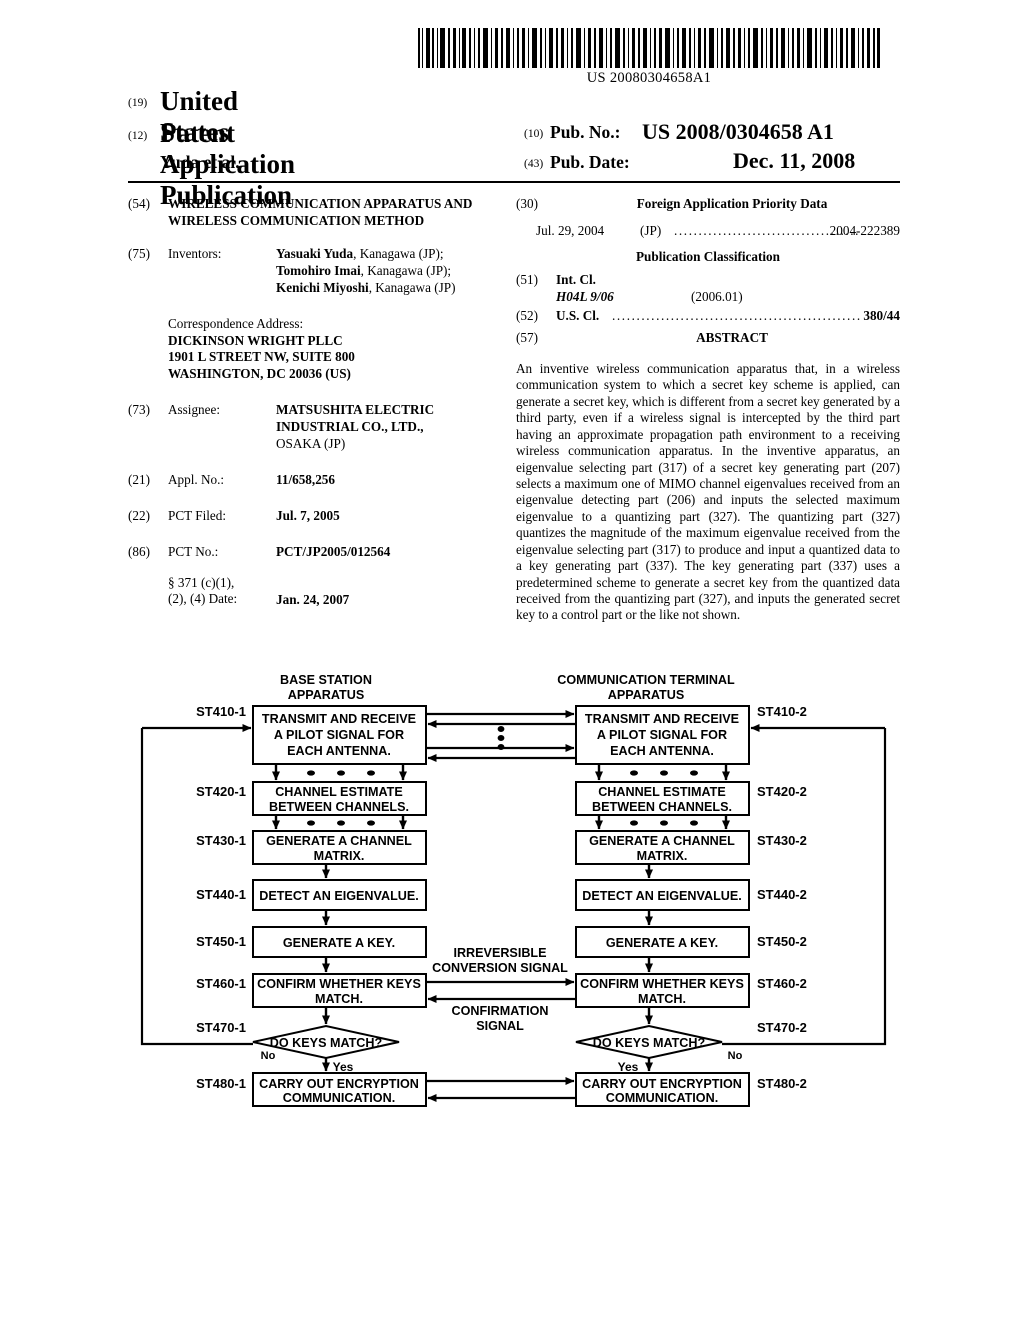  I want to click on author-line: Yuda et al., so click(200, 162).